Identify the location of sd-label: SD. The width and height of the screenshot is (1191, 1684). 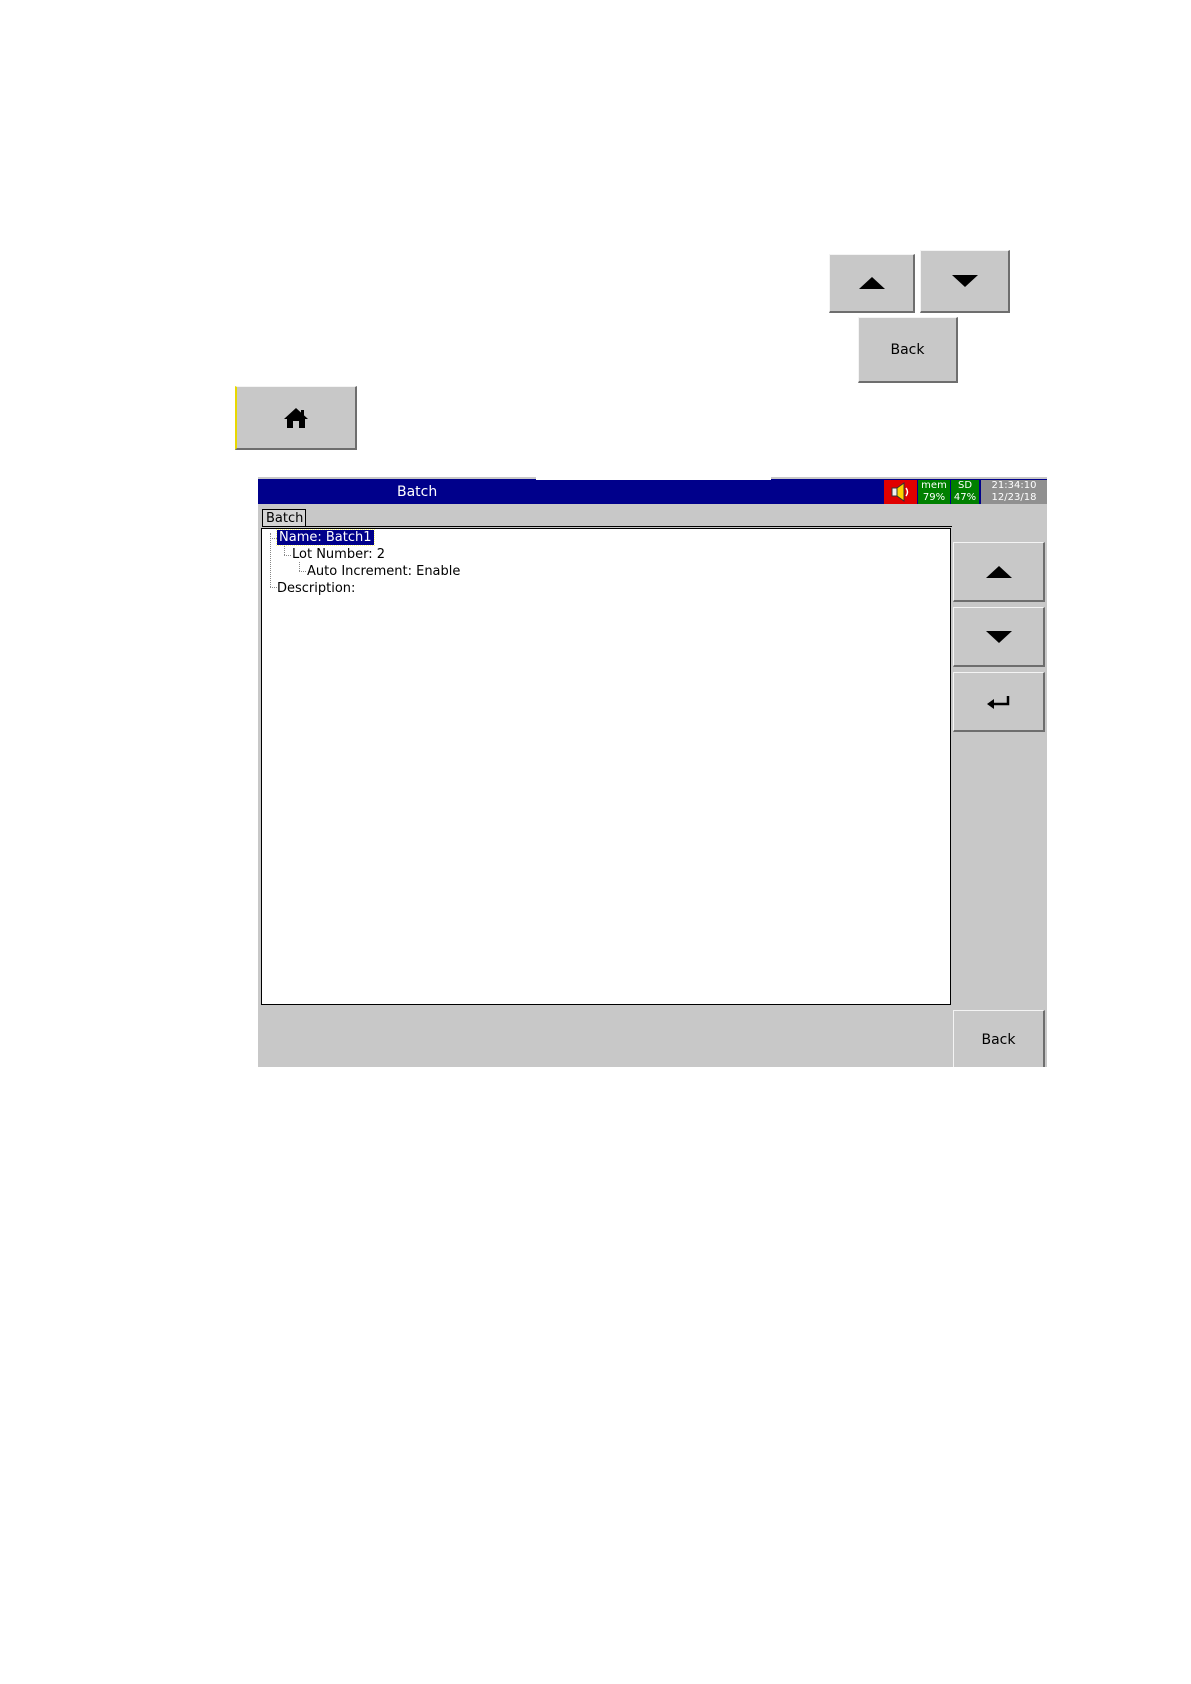
(965, 485).